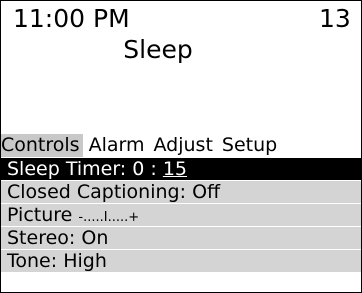 The width and height of the screenshot is (362, 293). I want to click on menu-item-picture: Picture -.....I.....+, so click(181, 215).